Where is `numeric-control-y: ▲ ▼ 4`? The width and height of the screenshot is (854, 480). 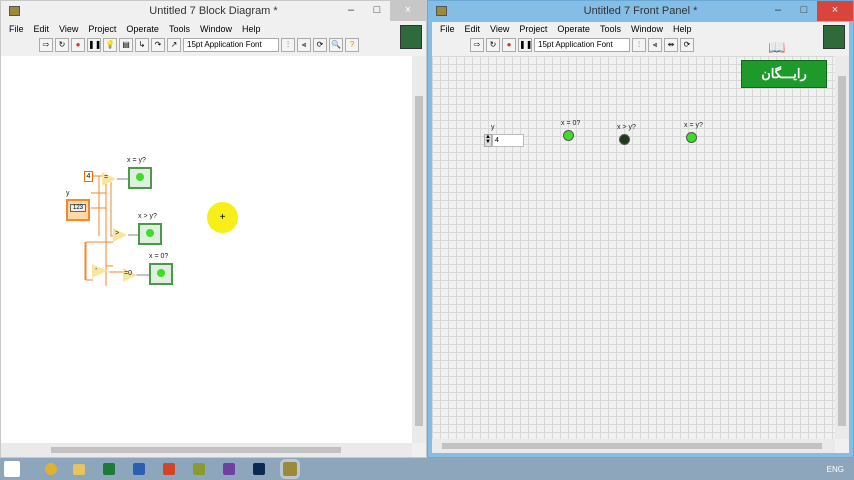
numeric-control-y: ▲ ▼ 4 is located at coordinates (504, 140).